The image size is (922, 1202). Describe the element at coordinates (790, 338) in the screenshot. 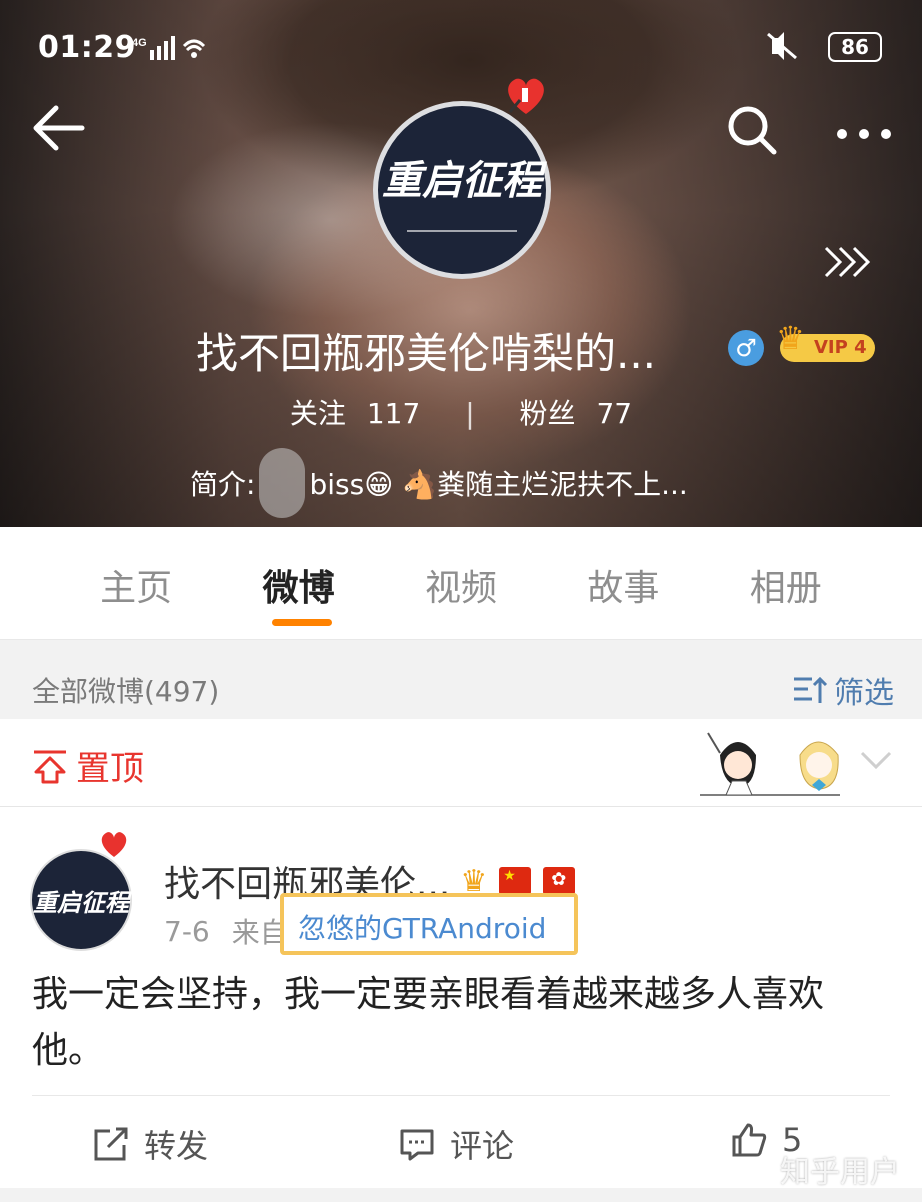

I see `crown-icon: ♛` at that location.